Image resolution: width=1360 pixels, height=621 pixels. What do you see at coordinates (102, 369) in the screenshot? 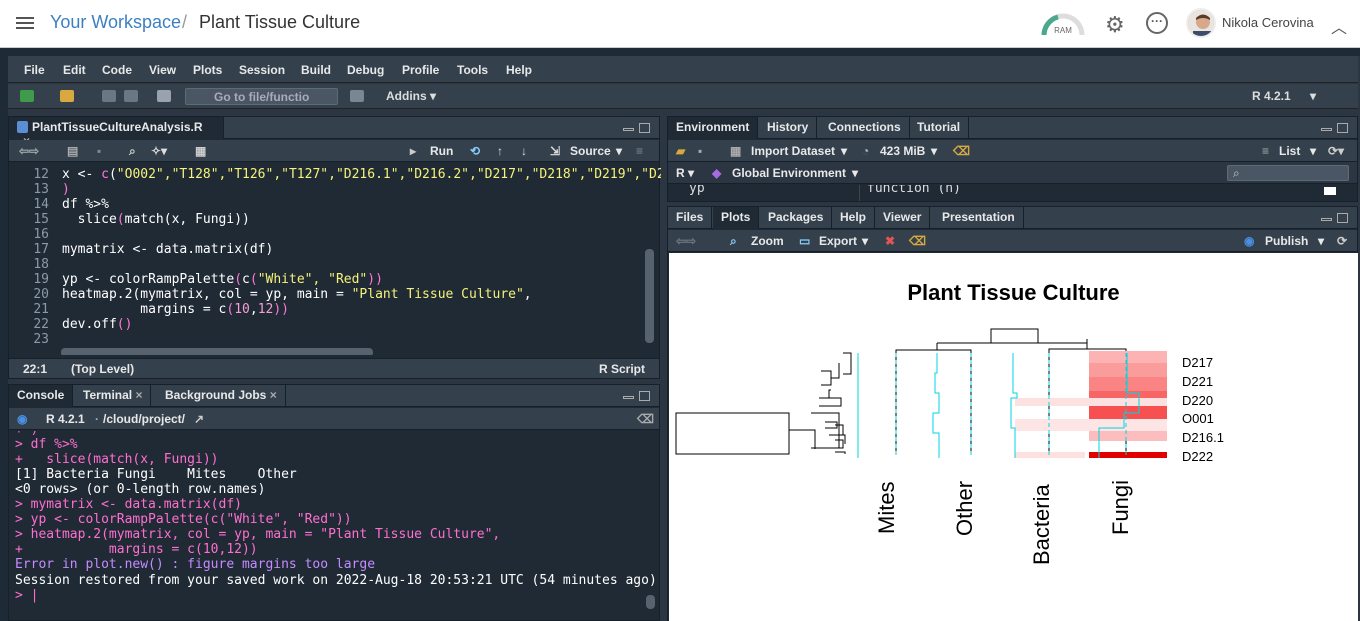
I see `scope-selector: (Top Level)` at bounding box center [102, 369].